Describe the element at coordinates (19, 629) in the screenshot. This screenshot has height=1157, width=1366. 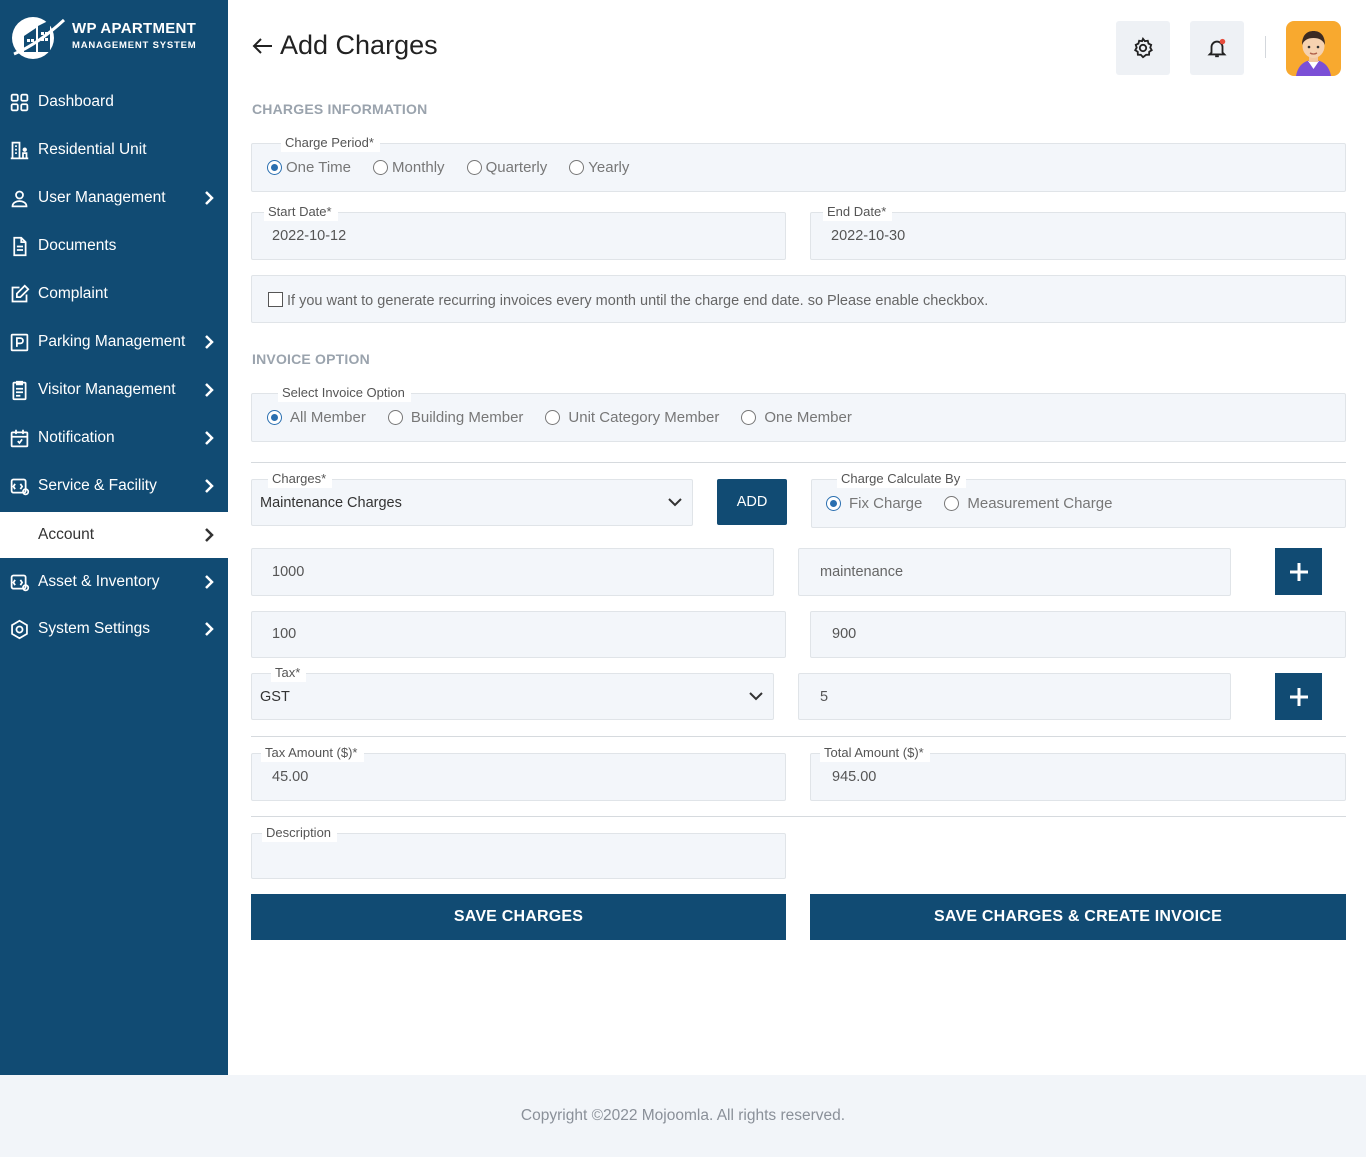
I see `settings-icon` at that location.